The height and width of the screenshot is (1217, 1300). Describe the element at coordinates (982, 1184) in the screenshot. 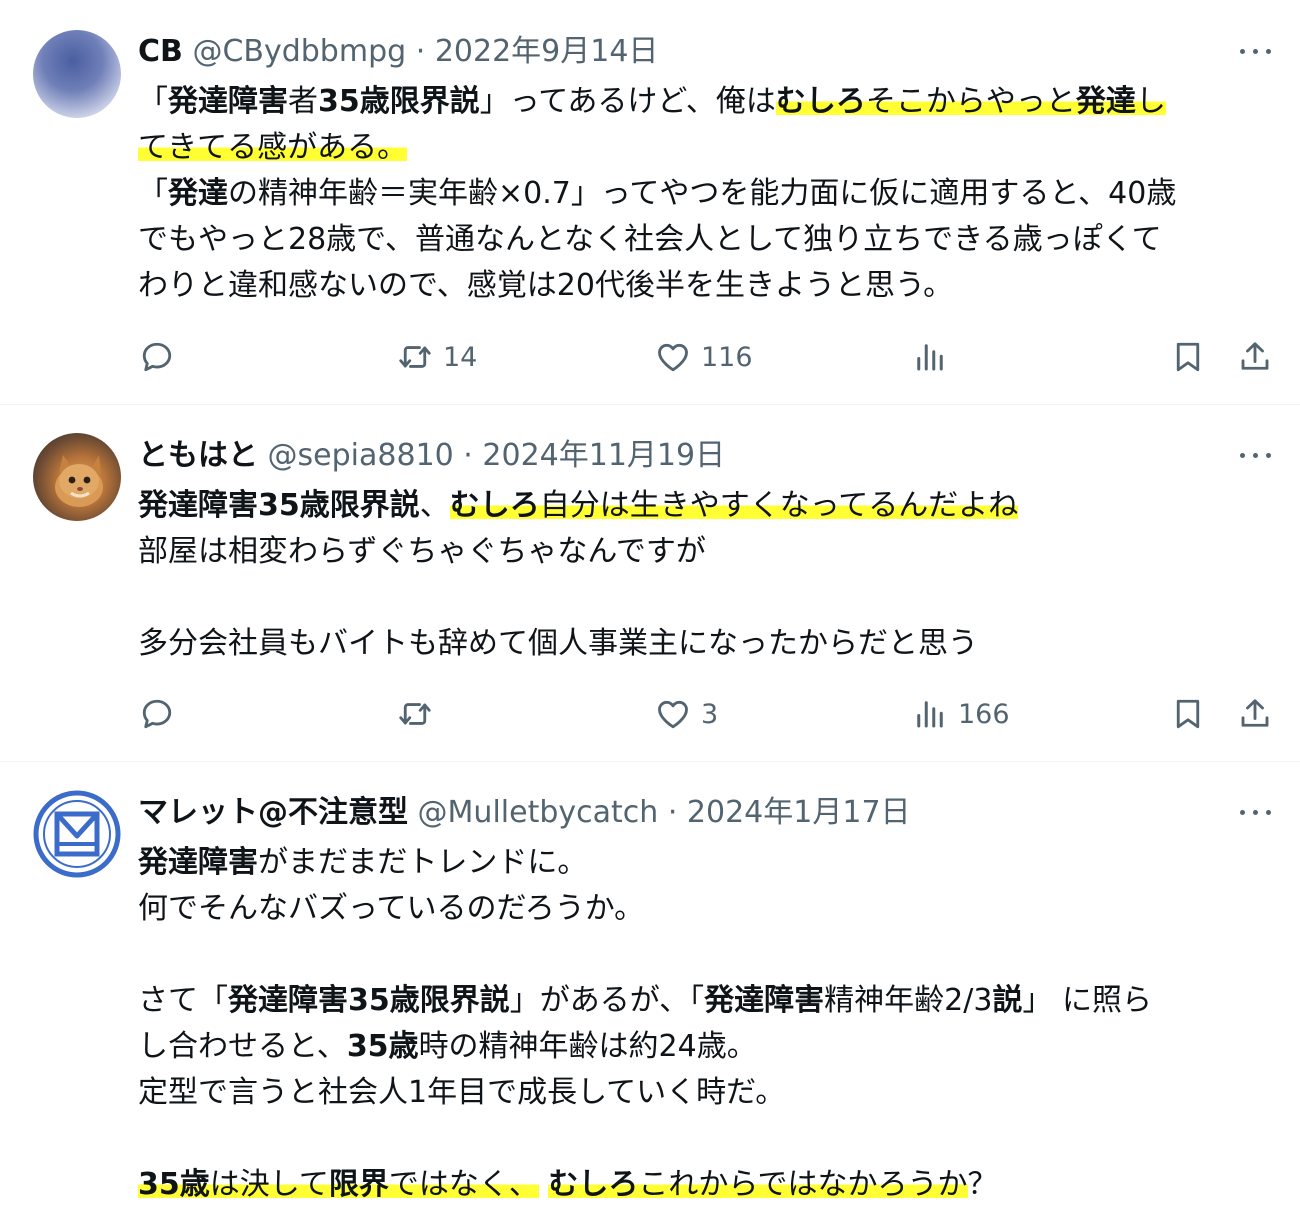

I see `text-segment: ？` at that location.